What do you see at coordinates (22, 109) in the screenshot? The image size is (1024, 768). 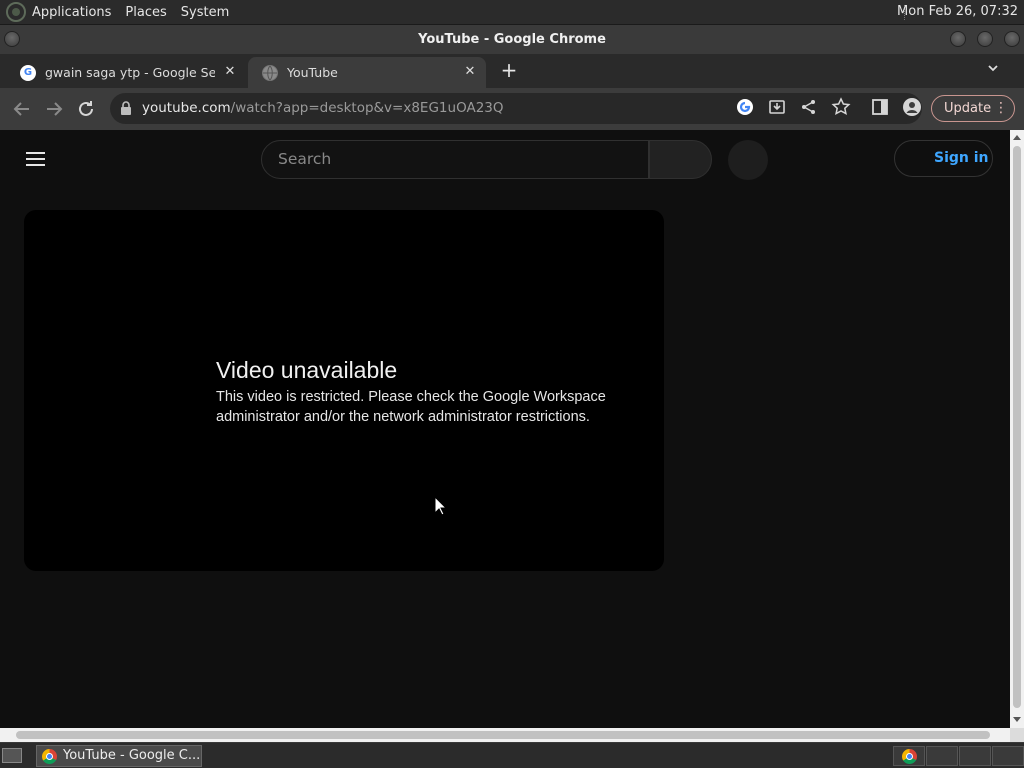 I see `back-arrow-icon` at bounding box center [22, 109].